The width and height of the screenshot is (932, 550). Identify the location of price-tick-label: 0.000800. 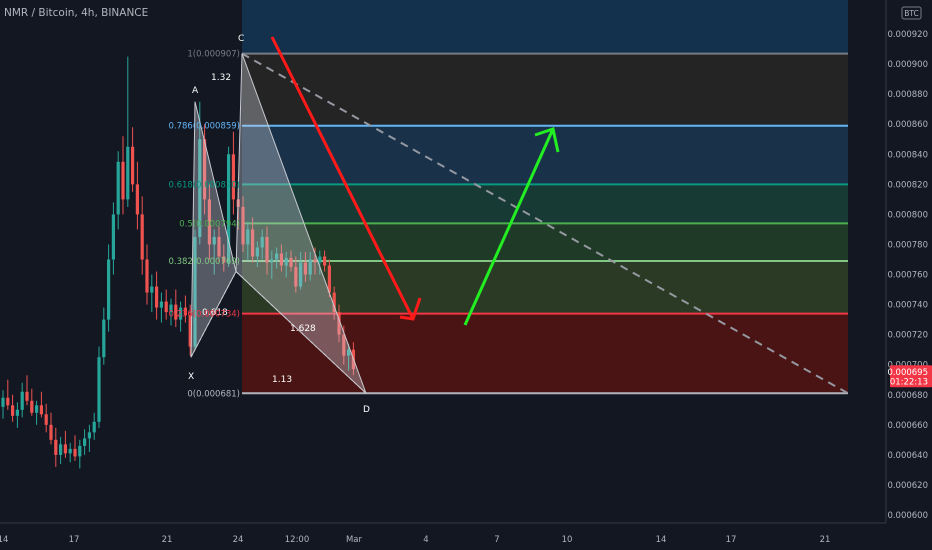
(907, 215).